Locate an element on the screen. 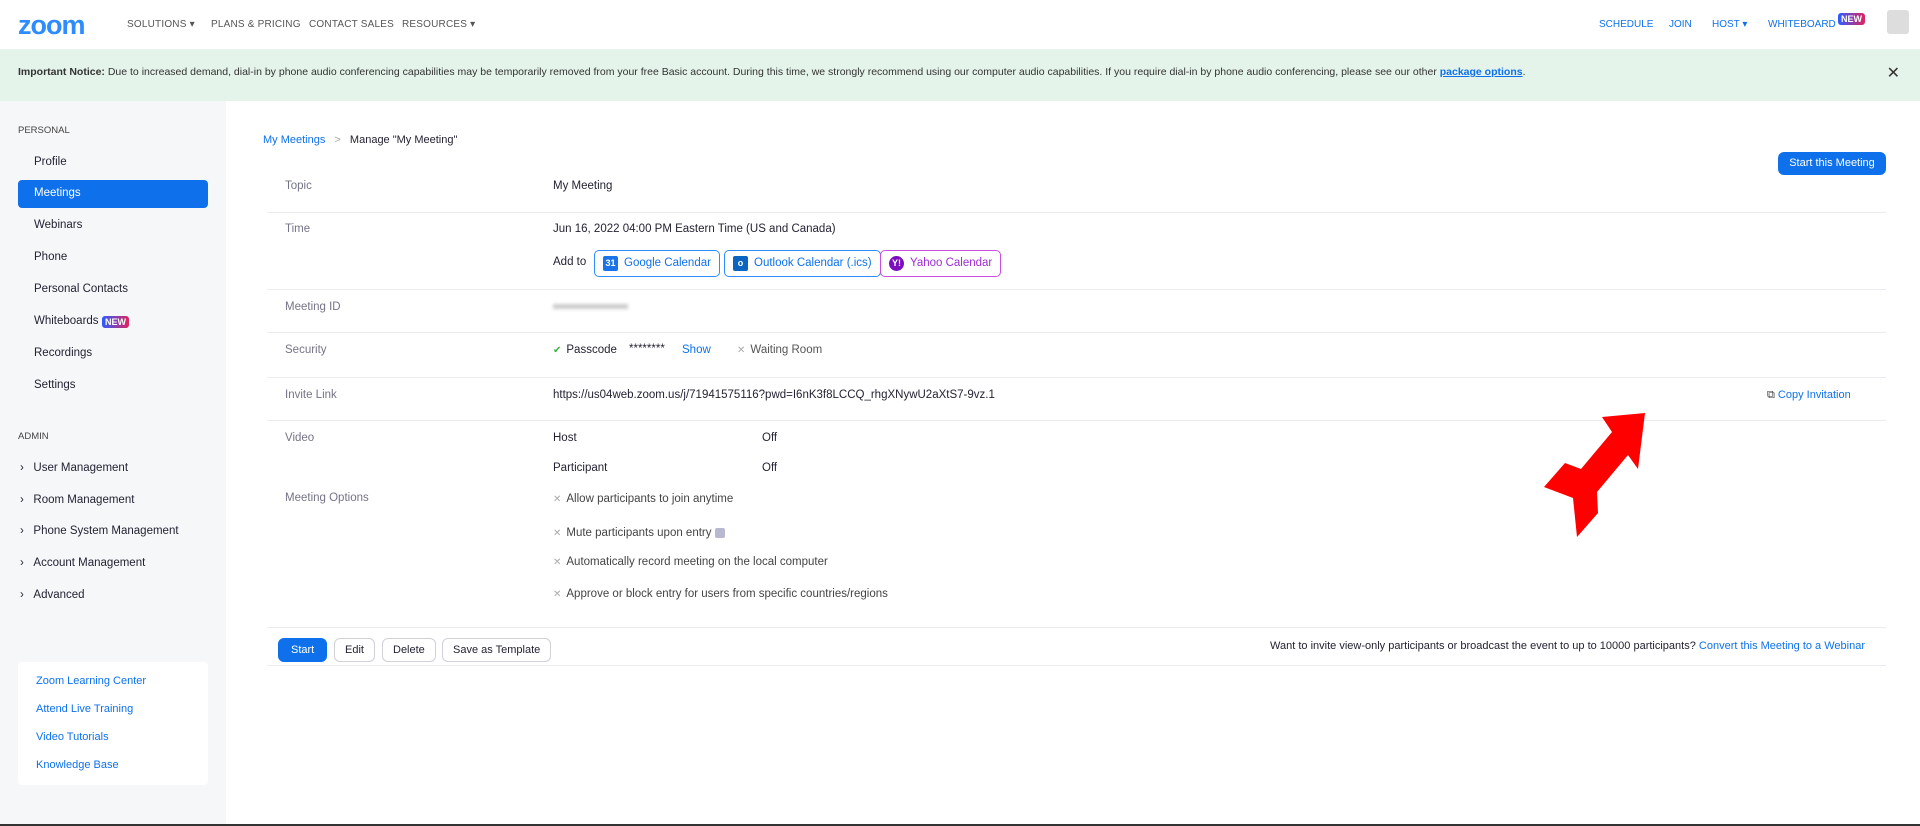 Image resolution: width=1920 pixels, height=826 pixels. outlook-calendar-button: o Outlook Calendar (.ics) is located at coordinates (802, 263).